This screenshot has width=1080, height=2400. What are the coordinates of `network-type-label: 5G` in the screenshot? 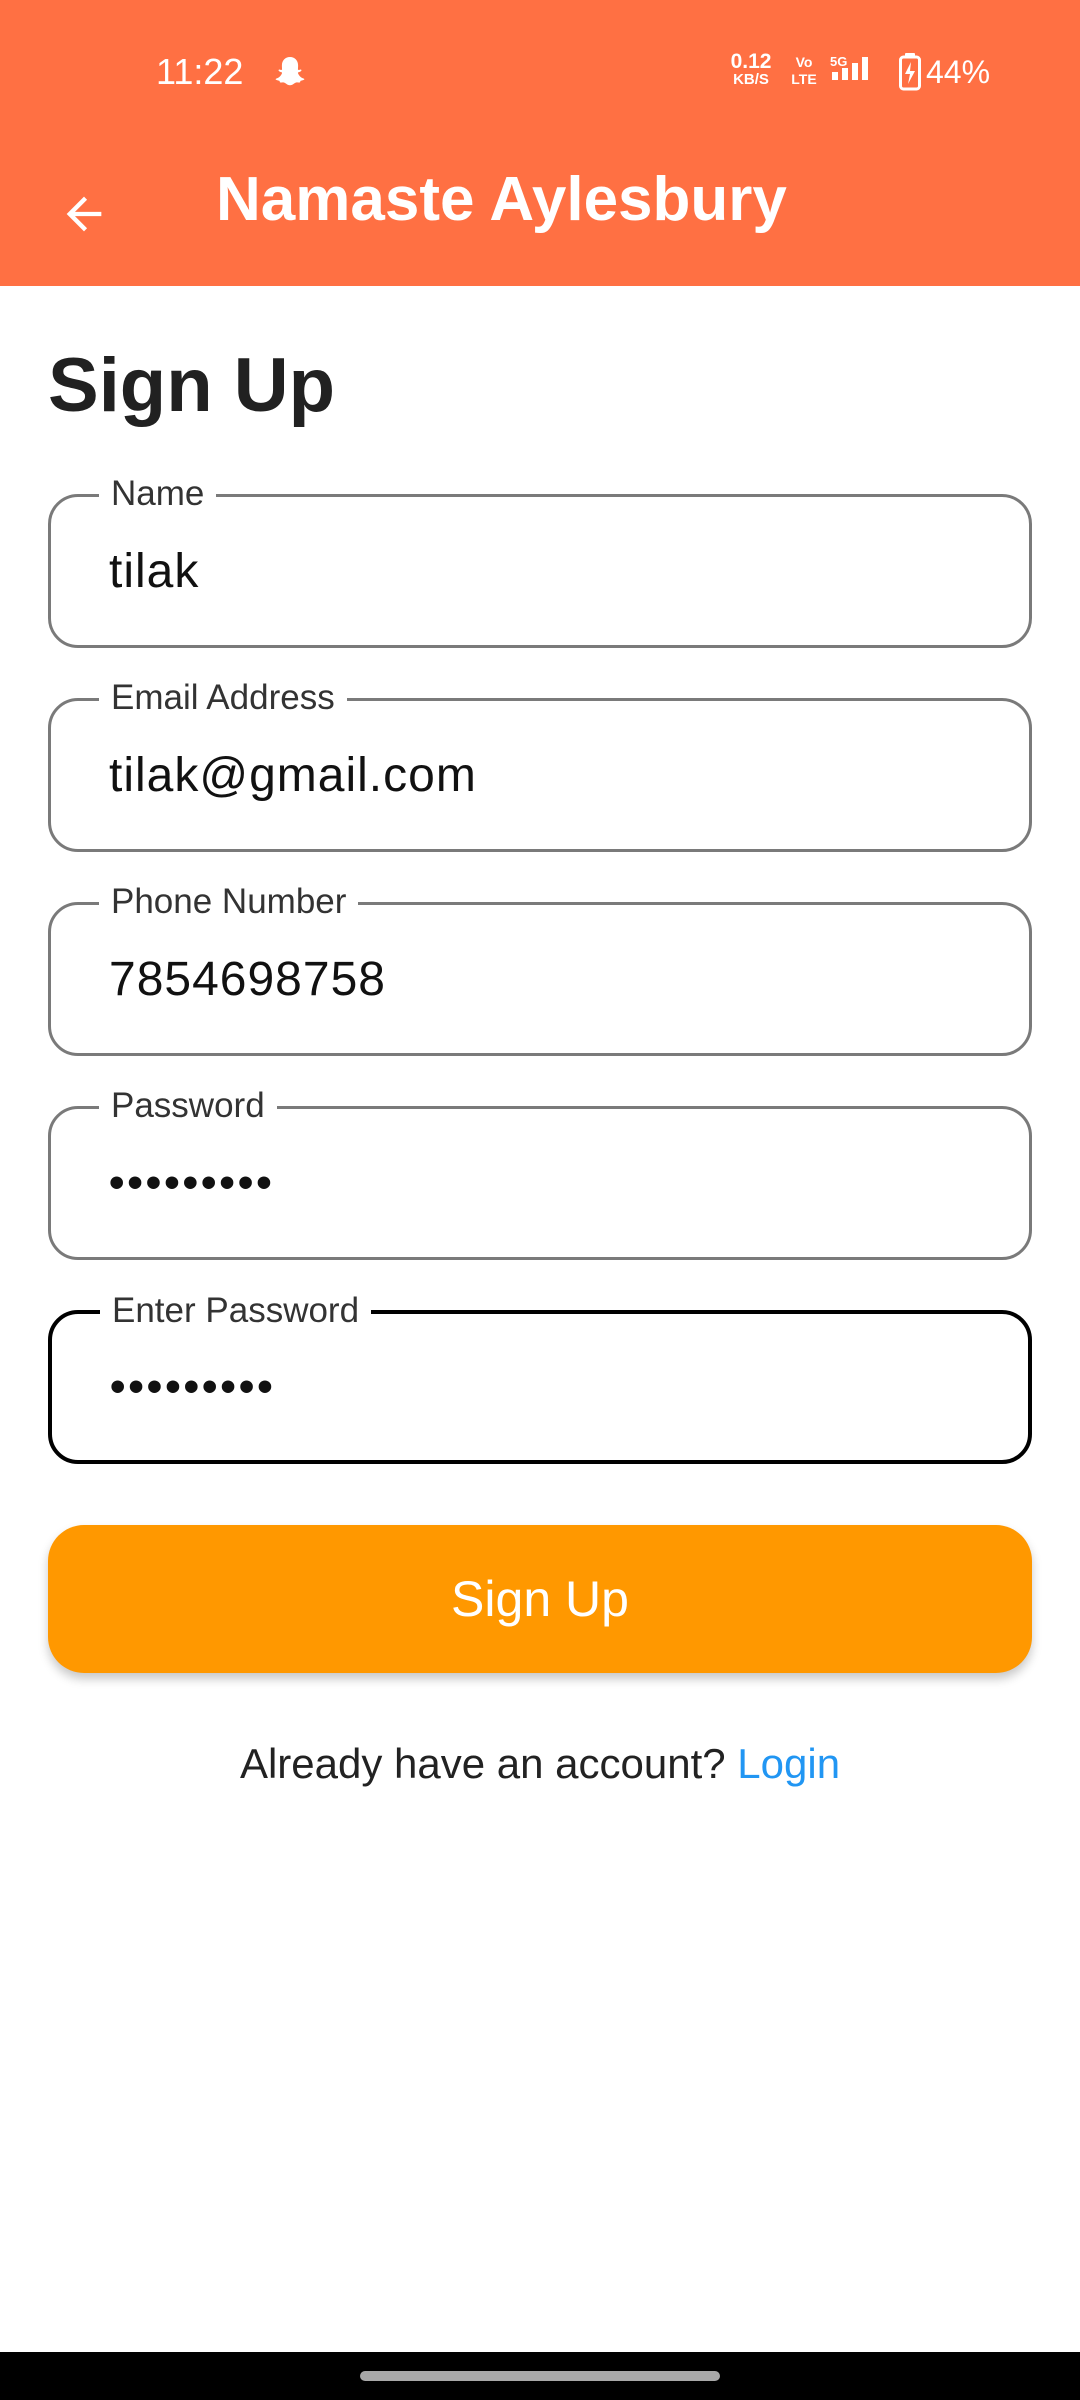 It's located at (838, 61).